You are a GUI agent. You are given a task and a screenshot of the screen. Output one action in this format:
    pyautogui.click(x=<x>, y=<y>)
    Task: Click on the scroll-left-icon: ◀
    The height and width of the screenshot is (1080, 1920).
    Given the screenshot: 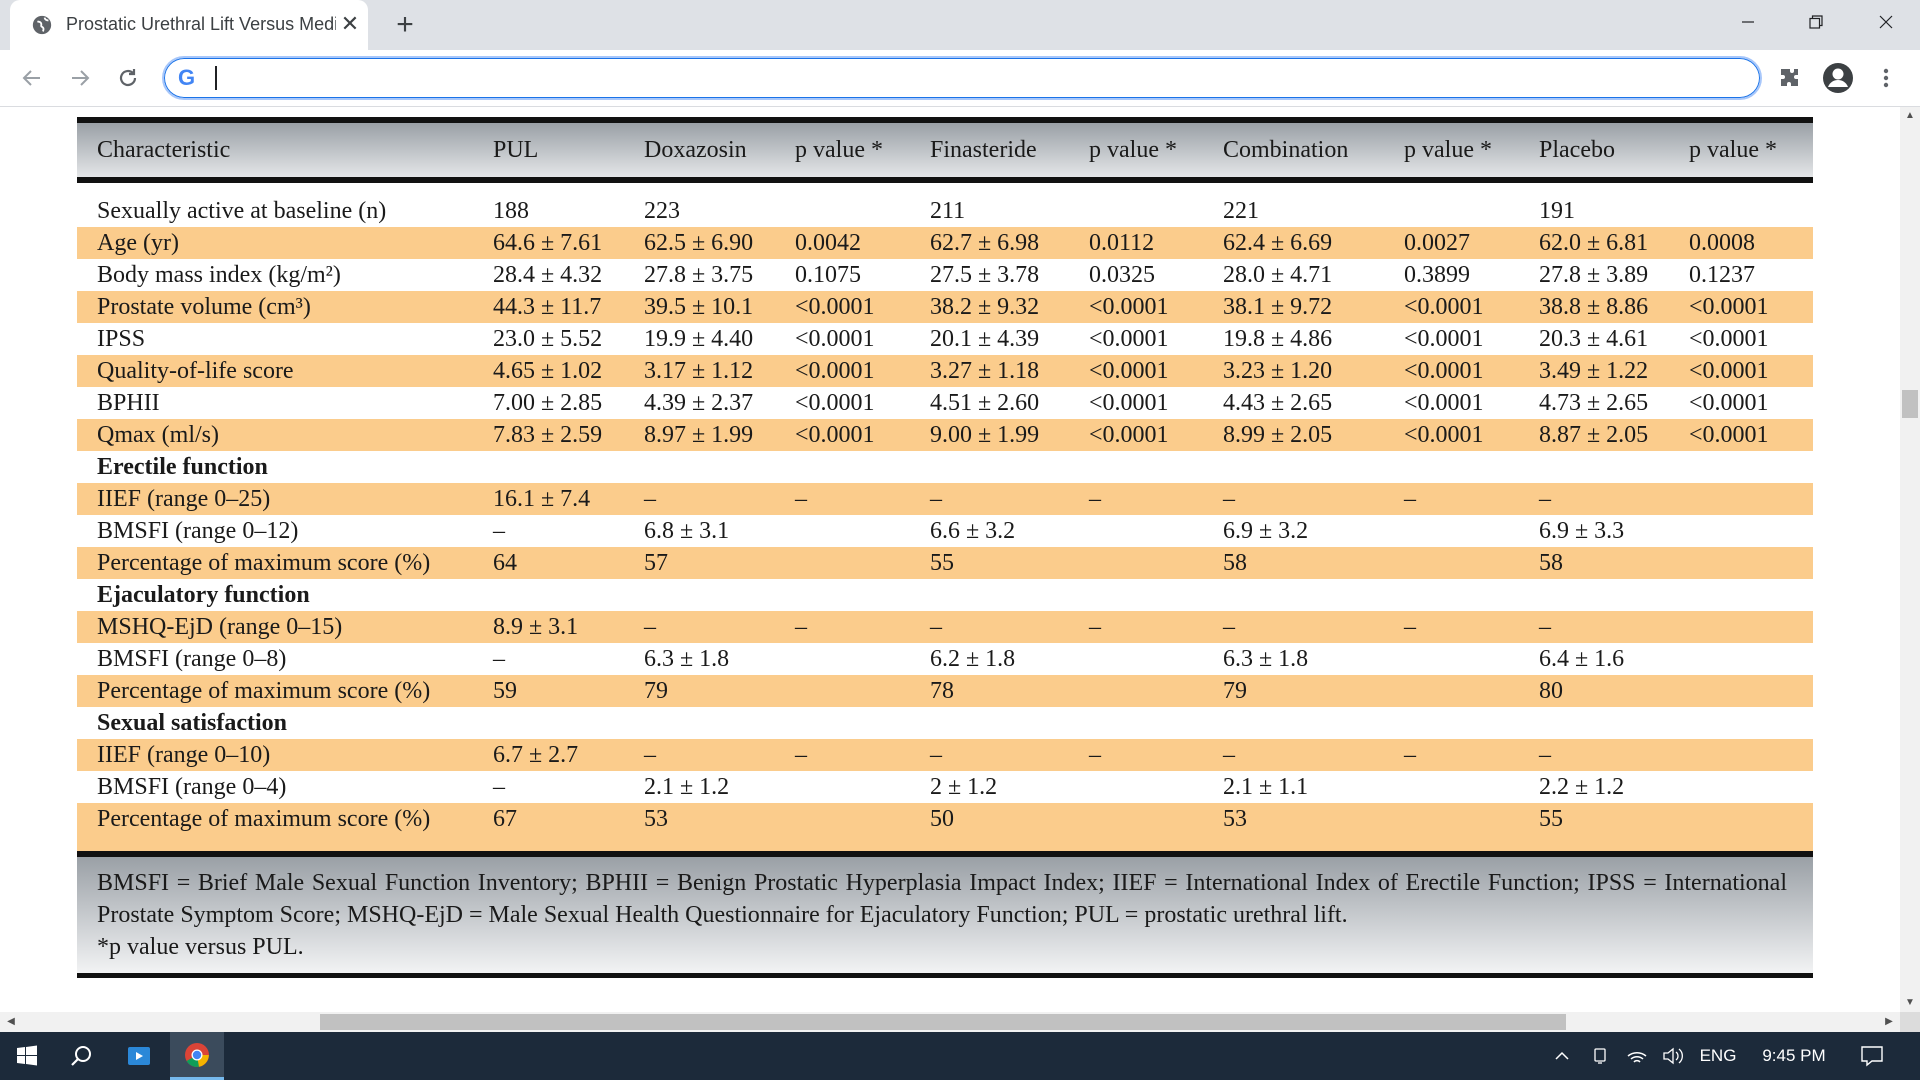 What is the action you would take?
    pyautogui.click(x=11, y=1022)
    